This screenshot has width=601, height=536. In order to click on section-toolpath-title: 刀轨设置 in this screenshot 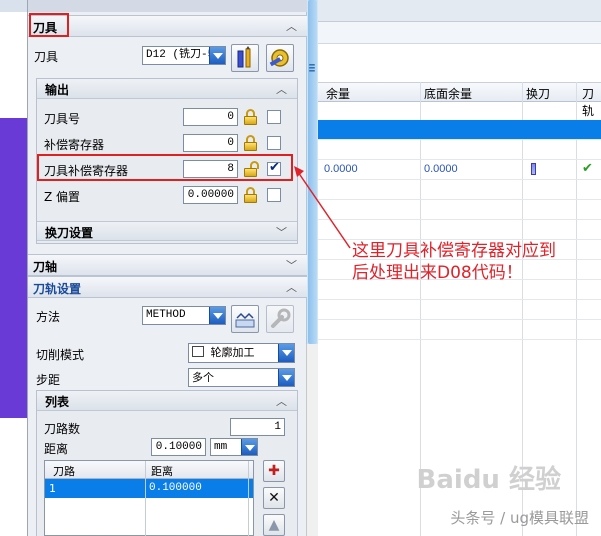, I will do `click(57, 289)`.